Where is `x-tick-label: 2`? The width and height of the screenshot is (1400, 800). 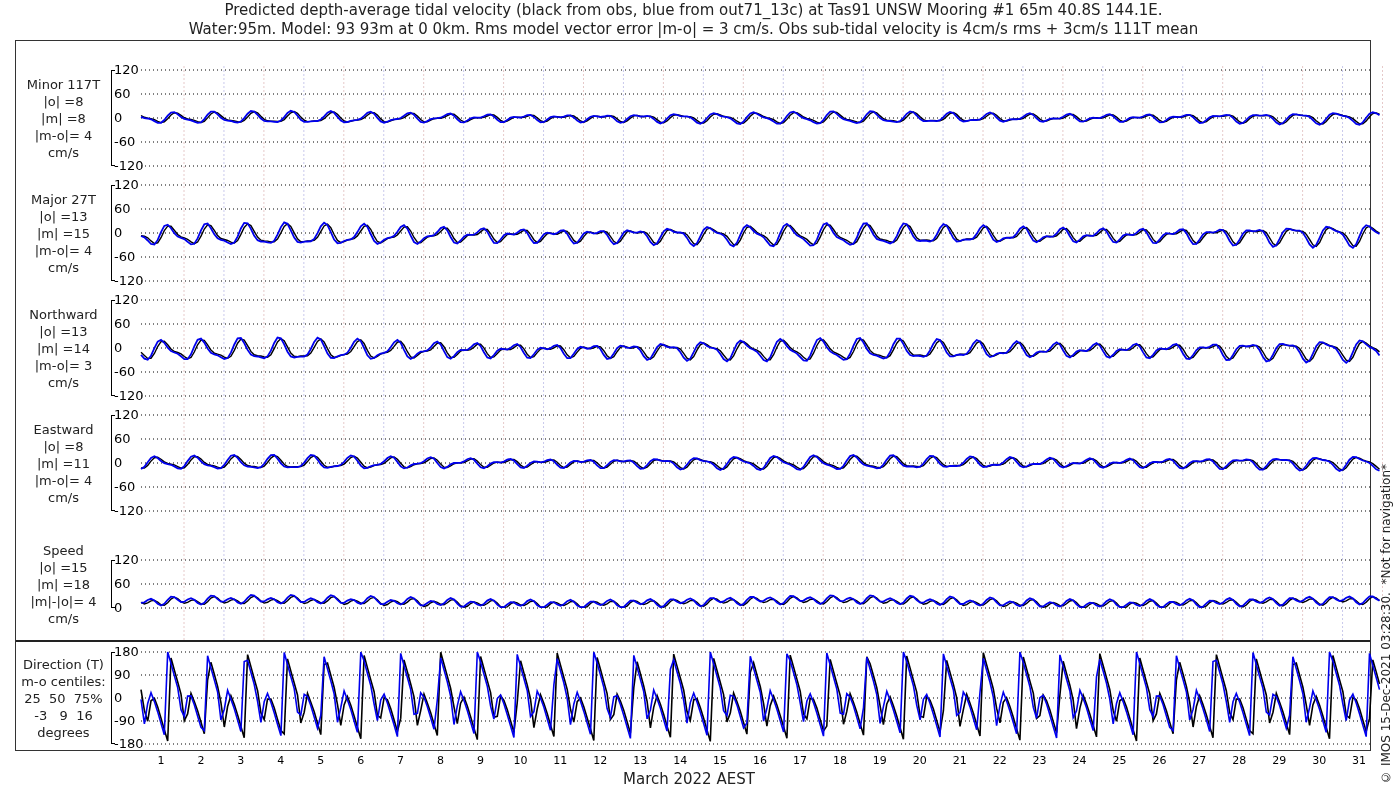 x-tick-label: 2 is located at coordinates (201, 760).